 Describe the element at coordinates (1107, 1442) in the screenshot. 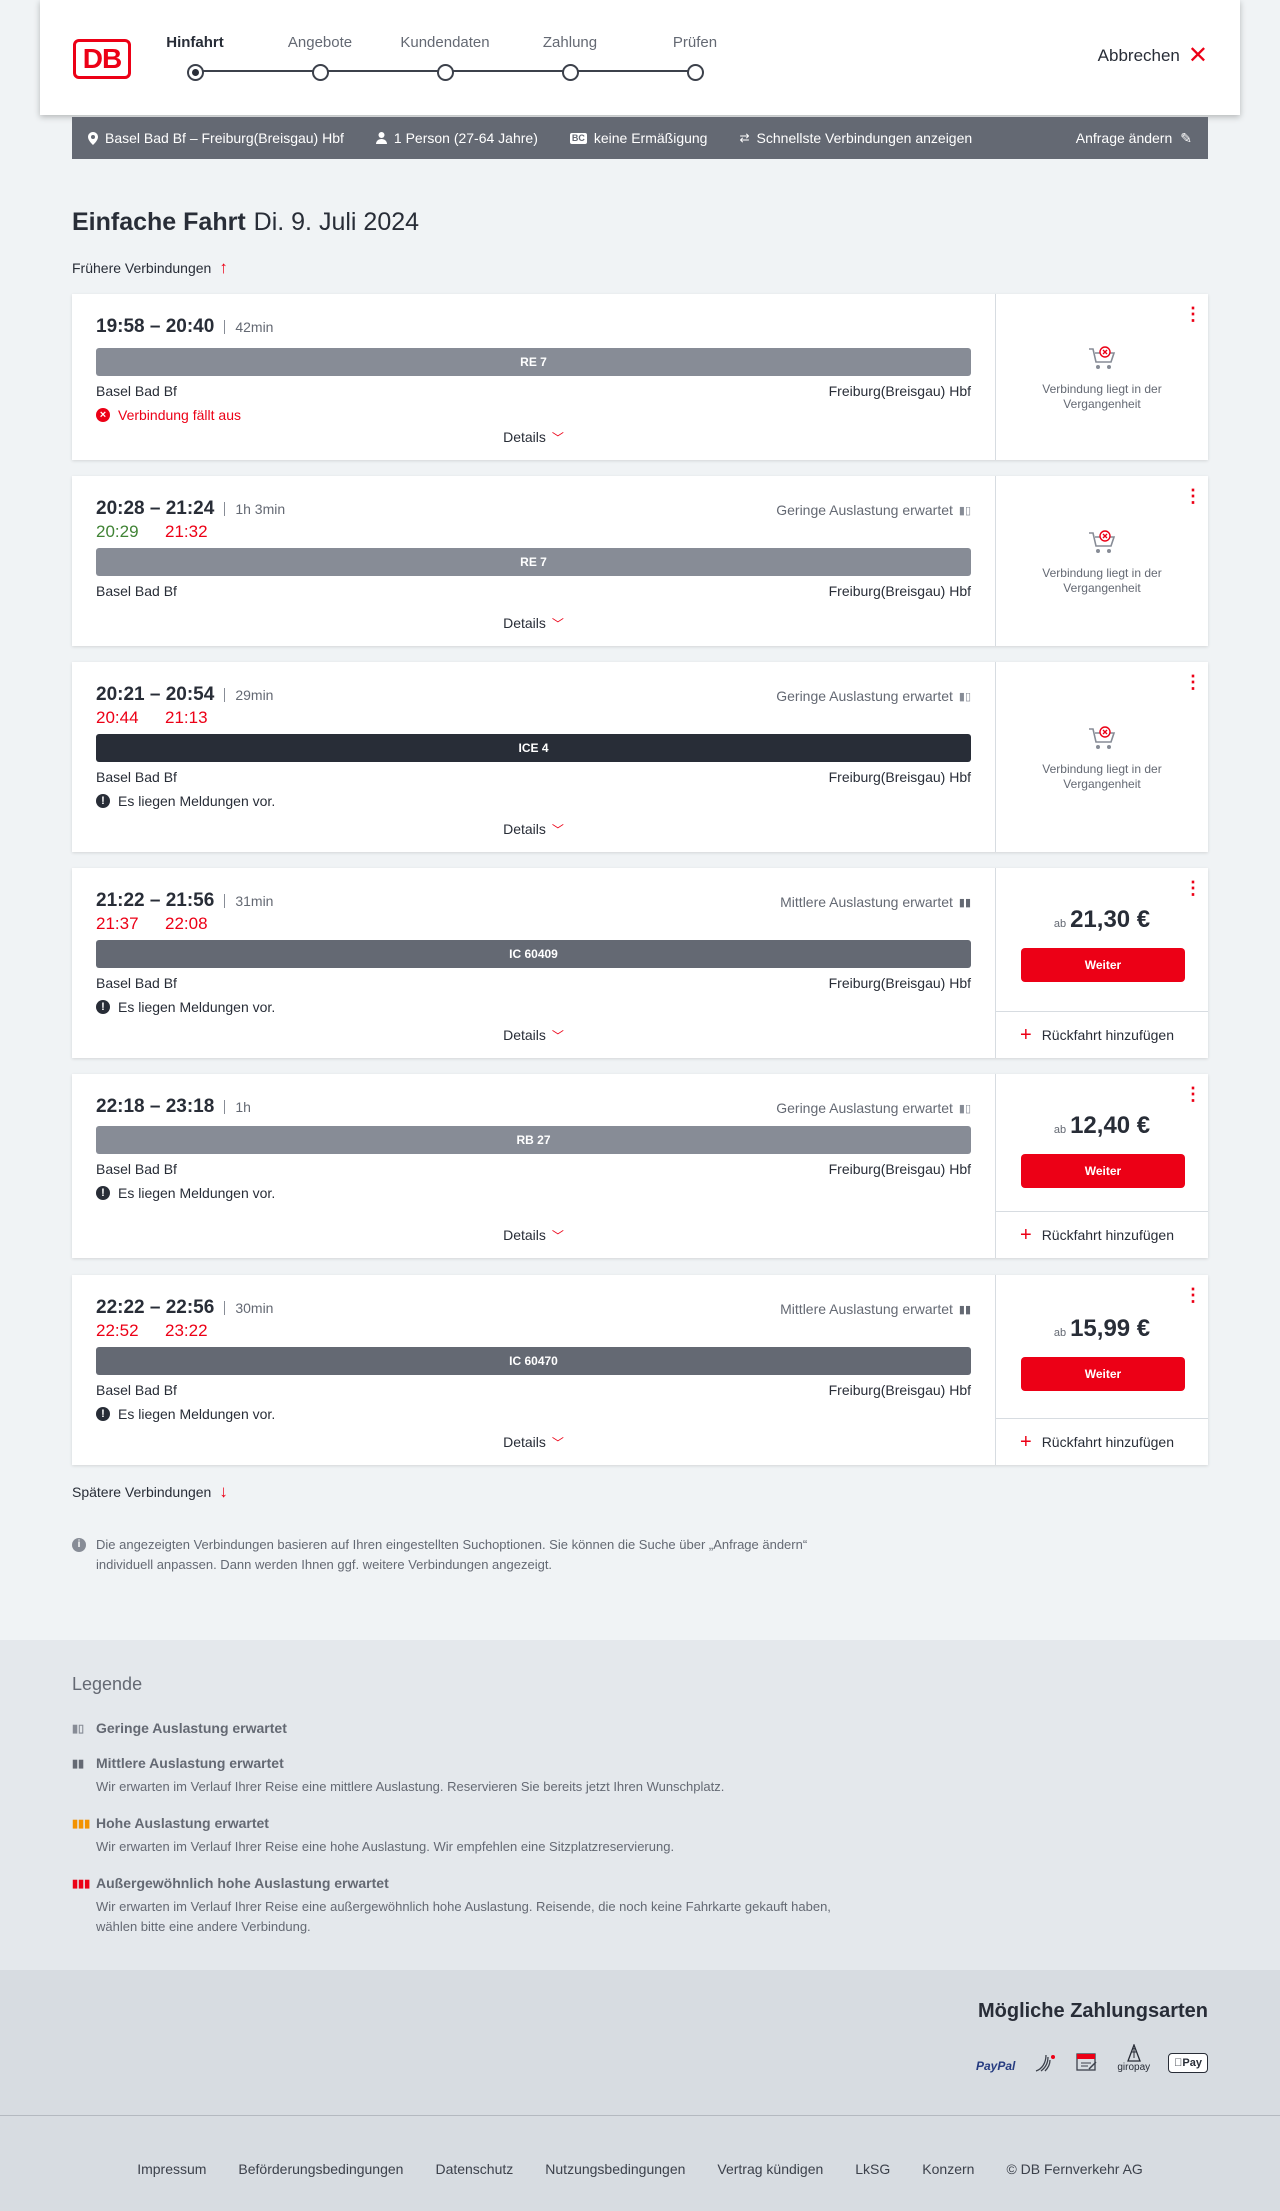

I see `return-label: Rückfahrt hinzufügen` at that location.